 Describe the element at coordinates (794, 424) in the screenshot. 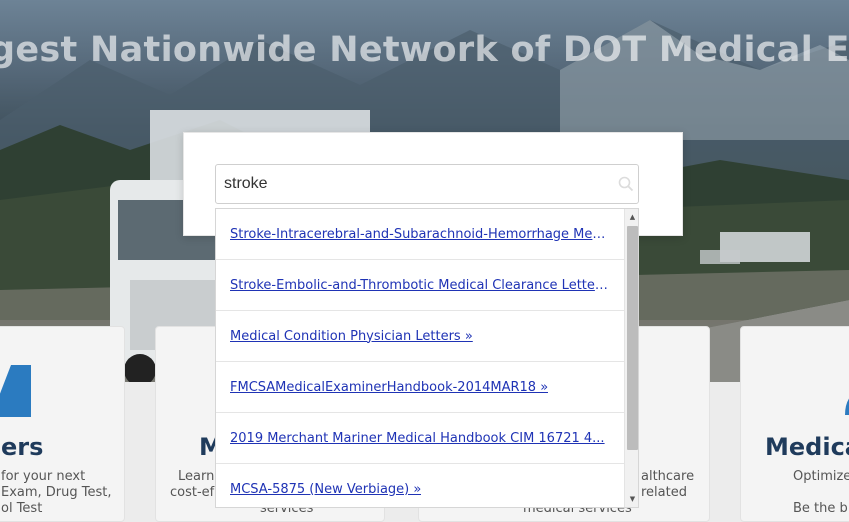

I see `card-medical-examiners: Medica Optimize Be the b` at that location.